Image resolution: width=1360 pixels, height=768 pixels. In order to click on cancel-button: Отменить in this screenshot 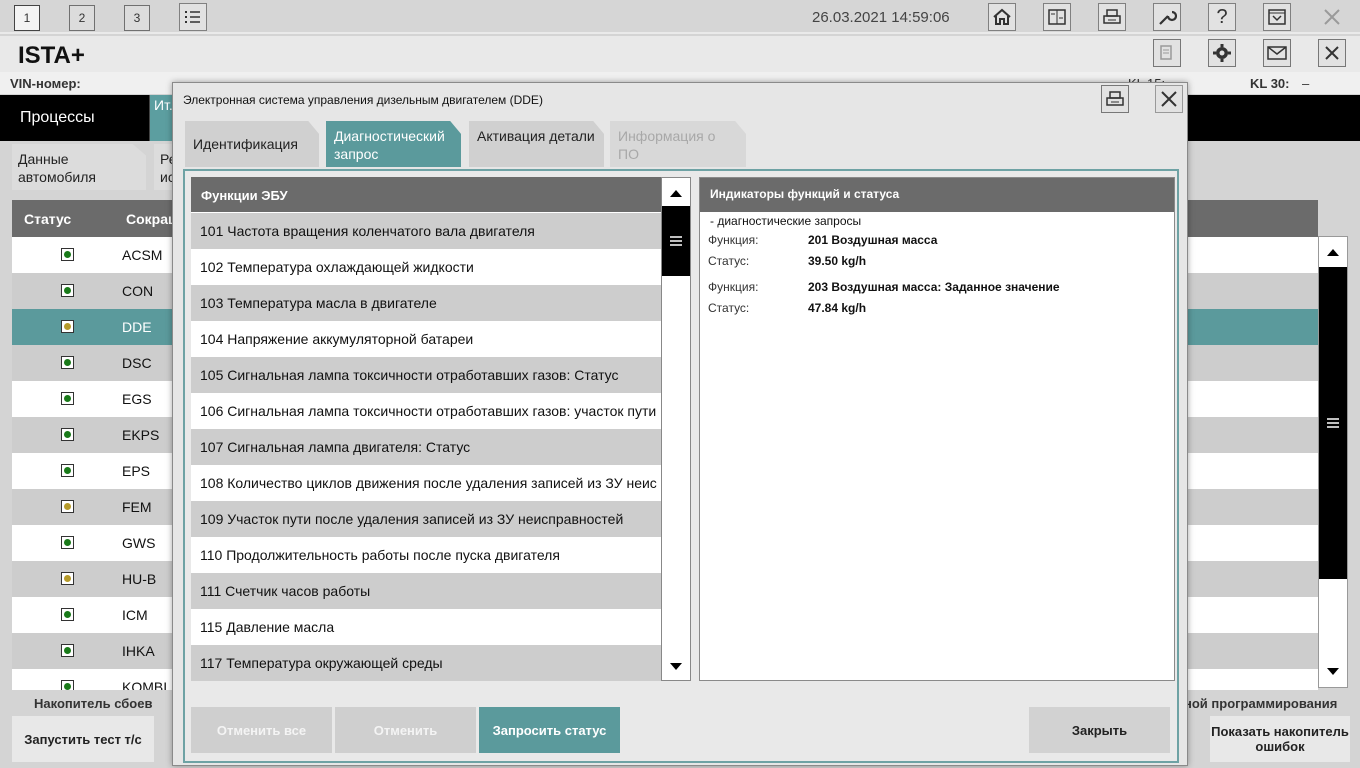, I will do `click(405, 730)`.